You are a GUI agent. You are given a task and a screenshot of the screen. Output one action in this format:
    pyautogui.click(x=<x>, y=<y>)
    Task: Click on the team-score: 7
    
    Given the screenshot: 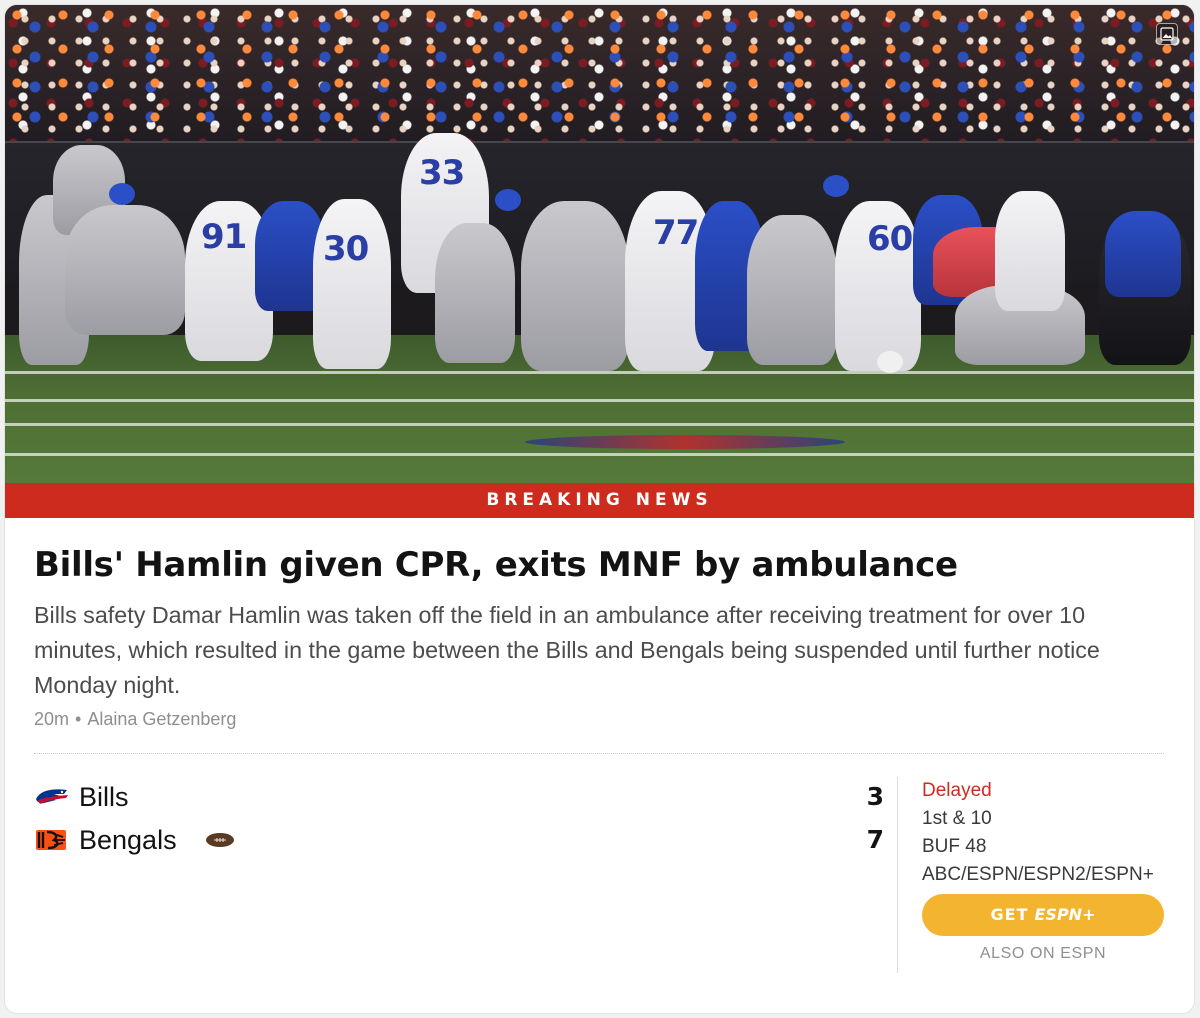 What is the action you would take?
    pyautogui.click(x=875, y=839)
    